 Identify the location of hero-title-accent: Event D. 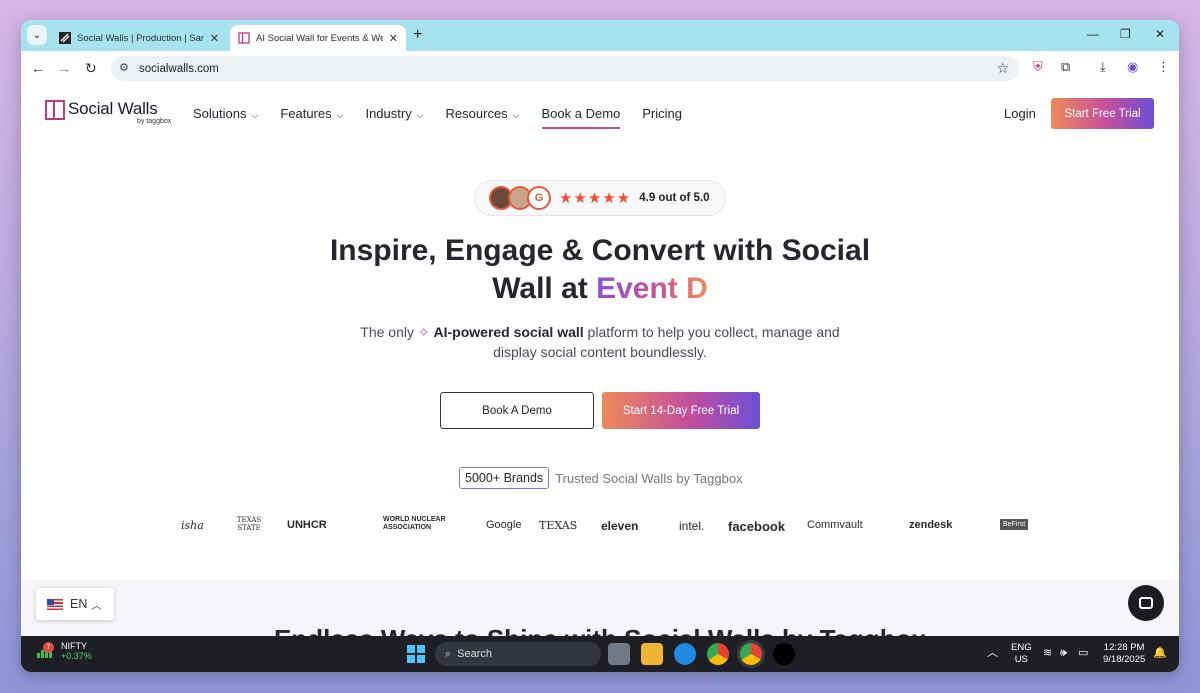
(652, 288).